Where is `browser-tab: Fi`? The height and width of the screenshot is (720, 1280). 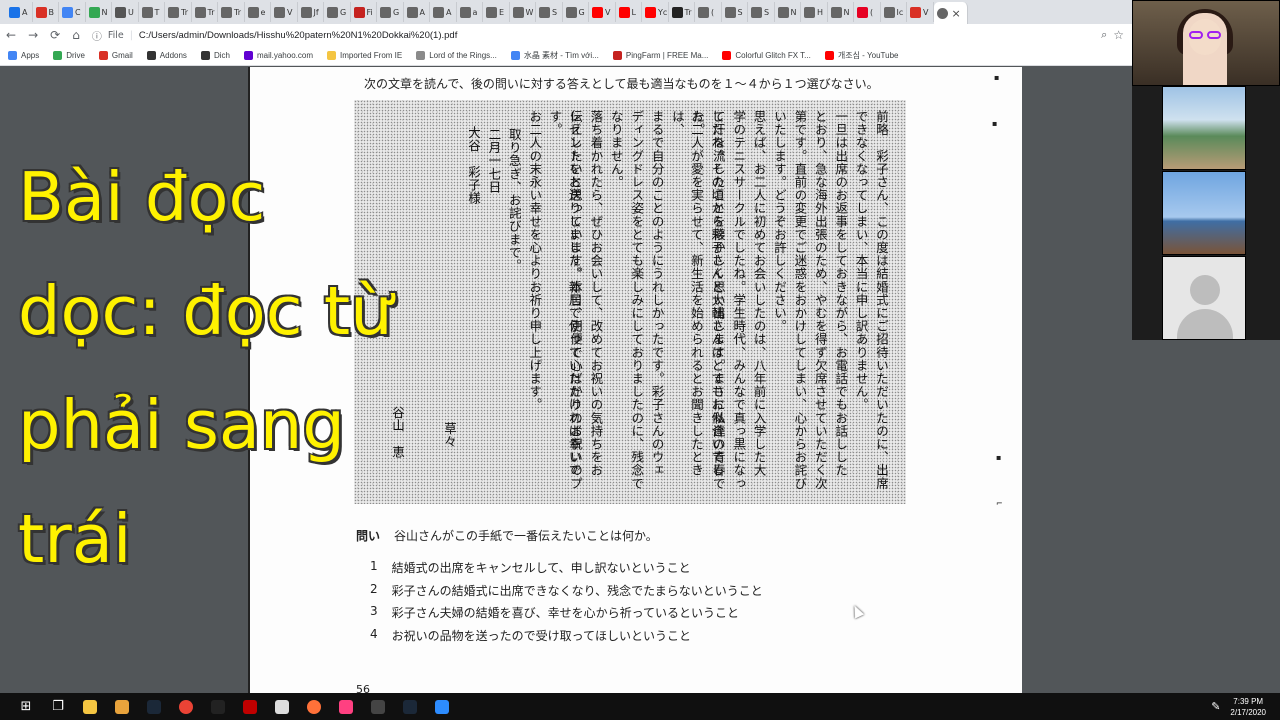
browser-tab: Fi is located at coordinates (364, 12).